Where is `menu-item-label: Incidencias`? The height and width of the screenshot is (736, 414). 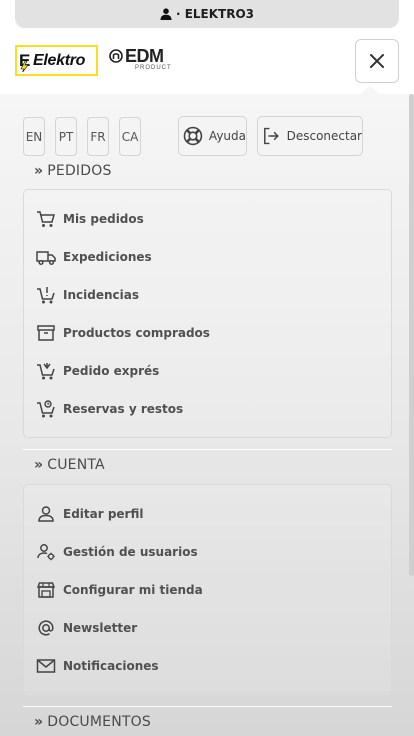 menu-item-label: Incidencias is located at coordinates (101, 295).